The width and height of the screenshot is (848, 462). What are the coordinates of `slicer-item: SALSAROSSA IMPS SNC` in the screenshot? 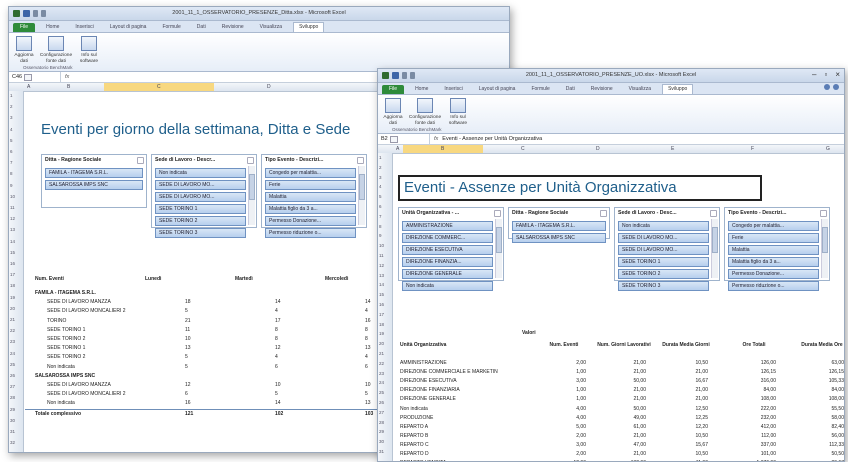 It's located at (559, 238).